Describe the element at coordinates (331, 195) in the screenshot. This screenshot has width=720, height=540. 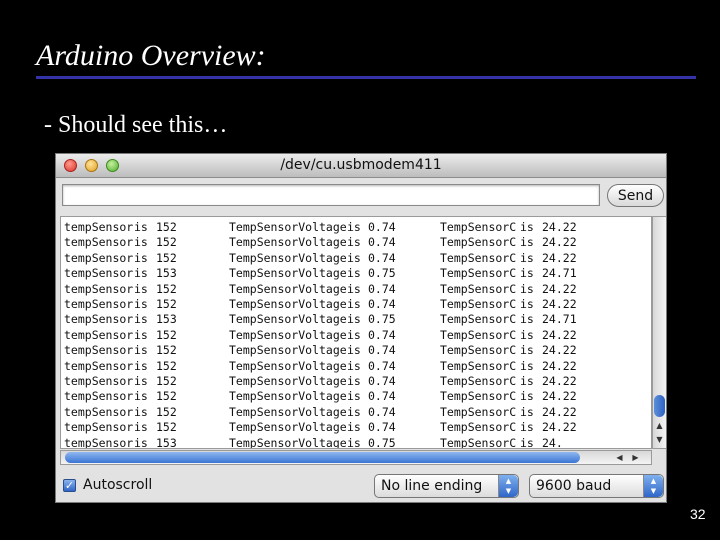
I see `send-input` at that location.